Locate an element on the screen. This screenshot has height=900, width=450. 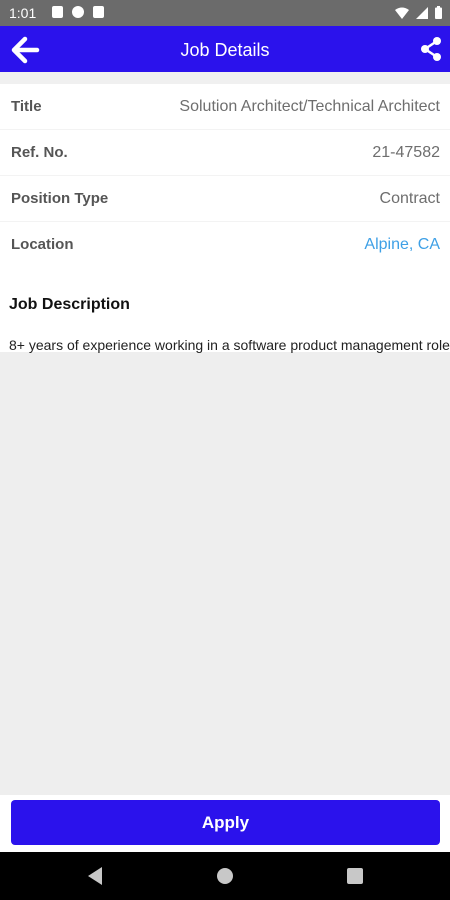
share-button is located at coordinates (431, 49).